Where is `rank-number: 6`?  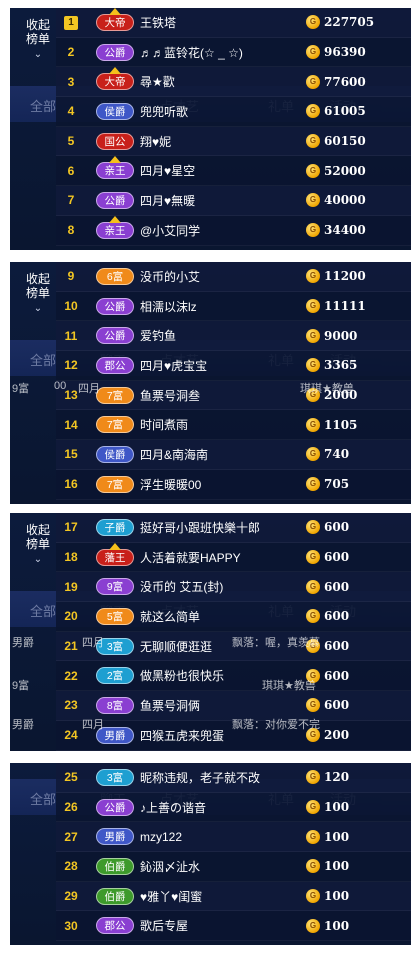 rank-number: 6 is located at coordinates (71, 170).